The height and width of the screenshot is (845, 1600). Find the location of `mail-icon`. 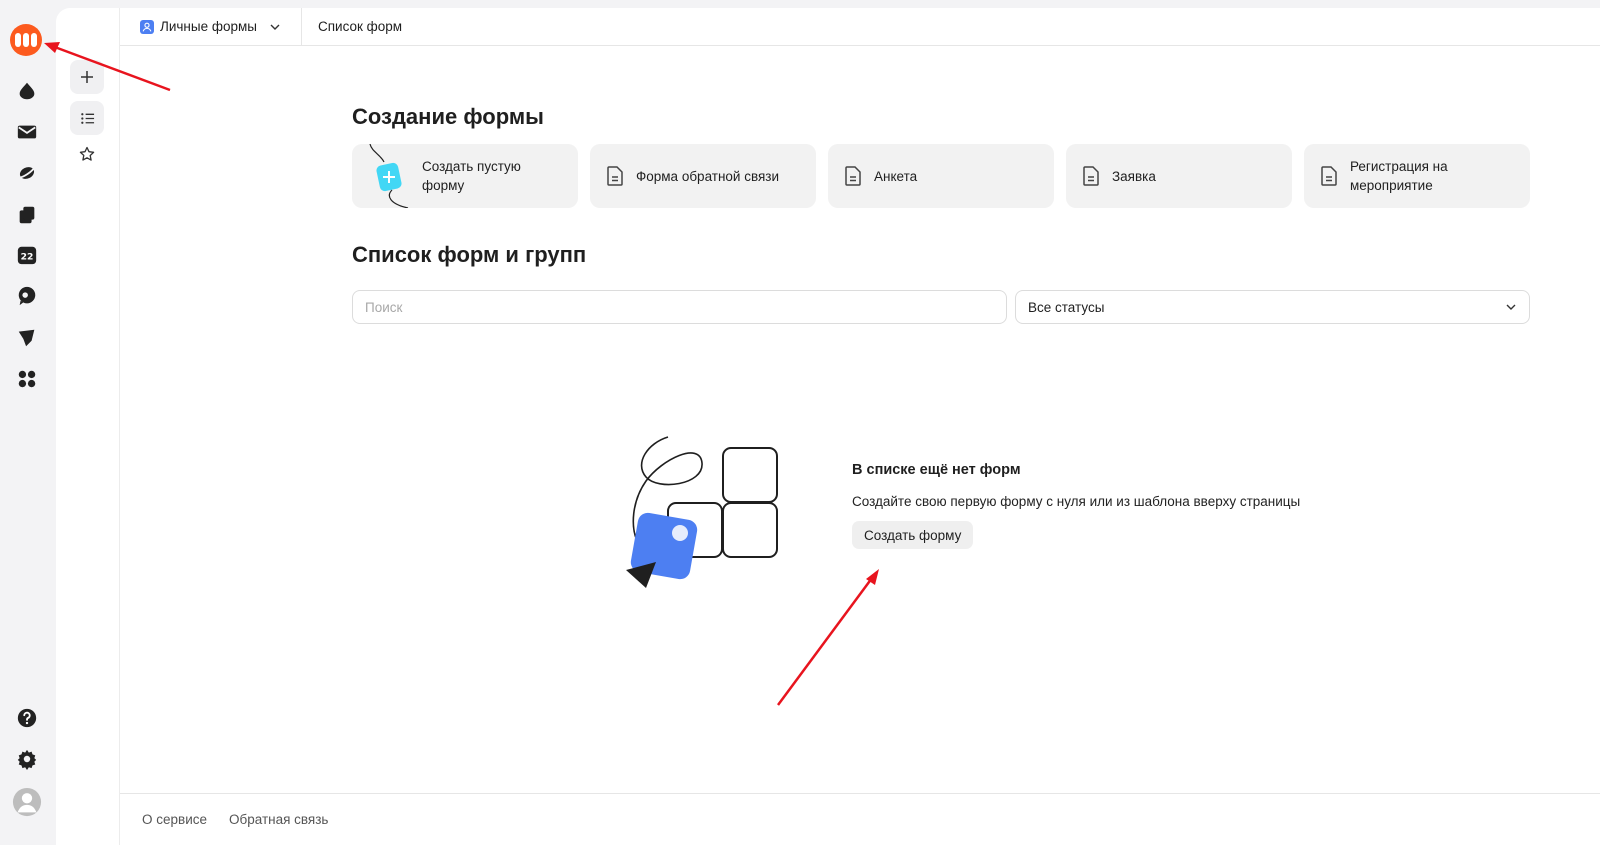

mail-icon is located at coordinates (27, 132).